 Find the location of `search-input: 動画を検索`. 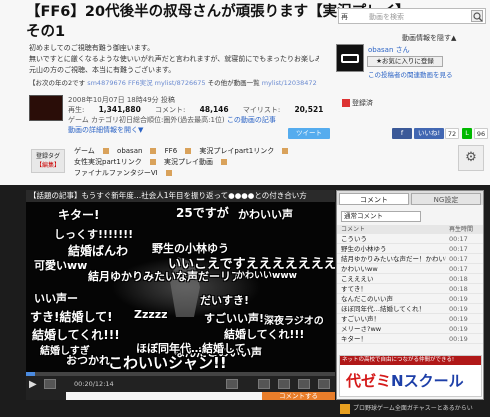

search-input: 動画を検索 is located at coordinates (386, 17).